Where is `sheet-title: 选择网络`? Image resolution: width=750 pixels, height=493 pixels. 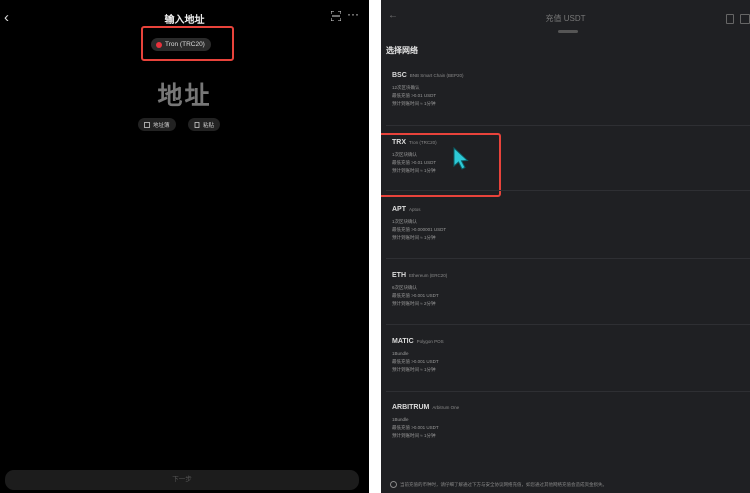 sheet-title: 选择网络 is located at coordinates (402, 50).